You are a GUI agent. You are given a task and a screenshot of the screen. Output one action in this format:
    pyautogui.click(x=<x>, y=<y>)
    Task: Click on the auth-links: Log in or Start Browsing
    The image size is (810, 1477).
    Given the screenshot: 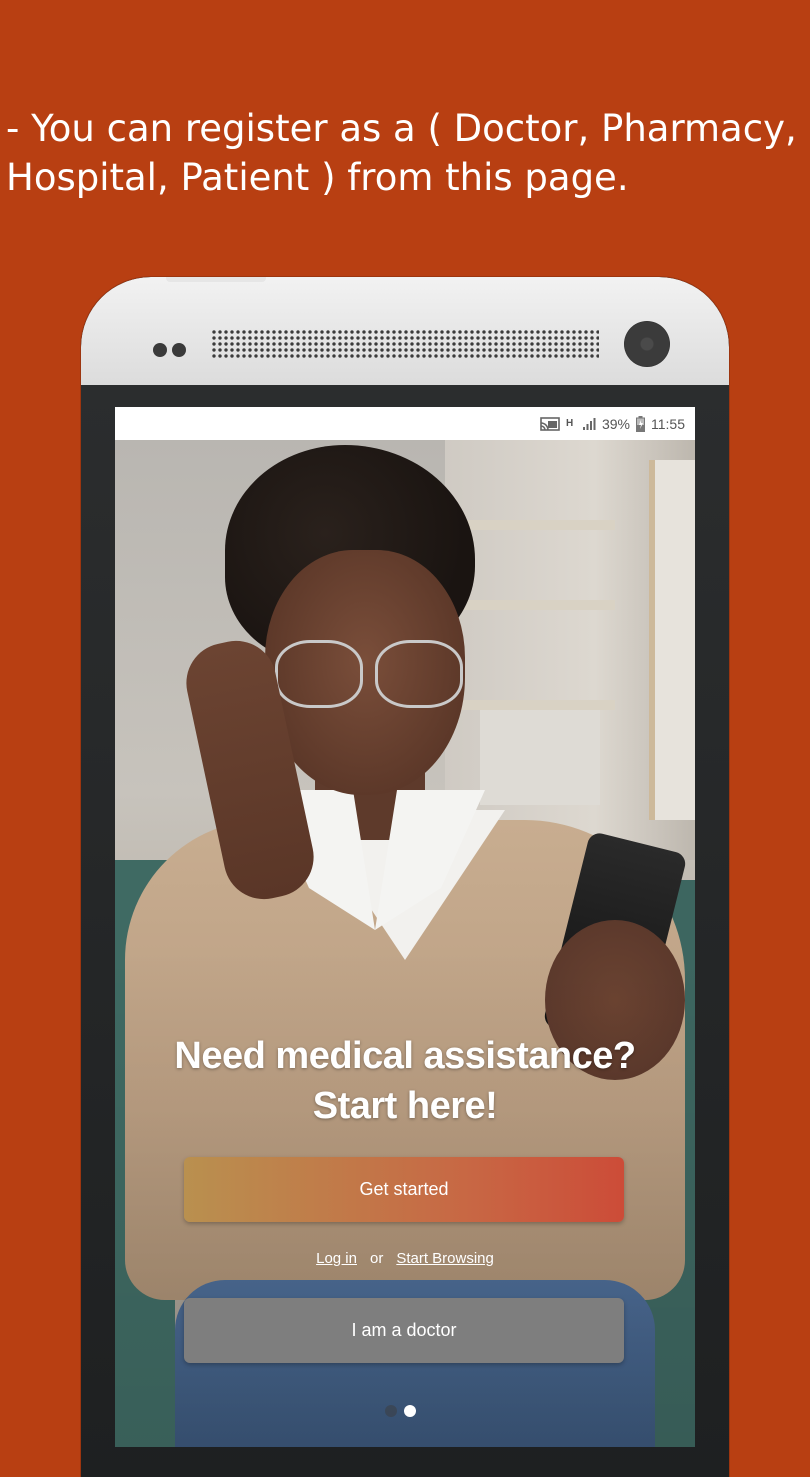 What is the action you would take?
    pyautogui.click(x=405, y=1258)
    